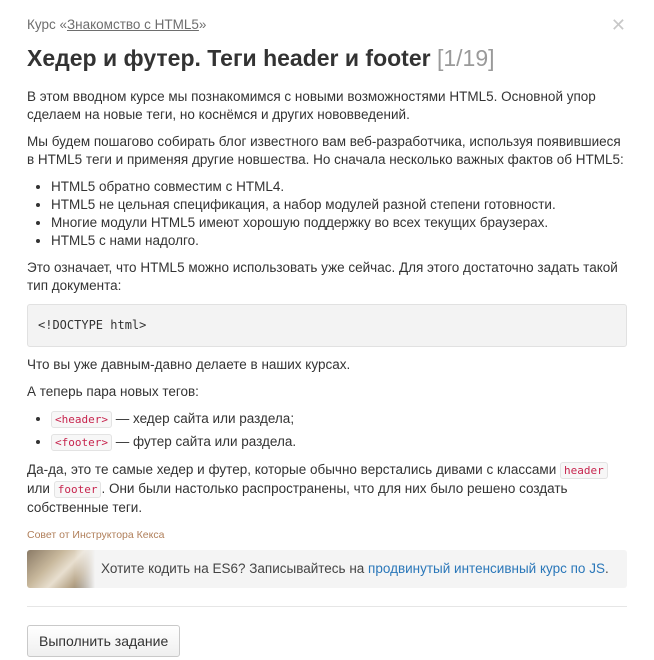  Describe the element at coordinates (61, 569) in the screenshot. I see `instructor-cat-photo` at that location.